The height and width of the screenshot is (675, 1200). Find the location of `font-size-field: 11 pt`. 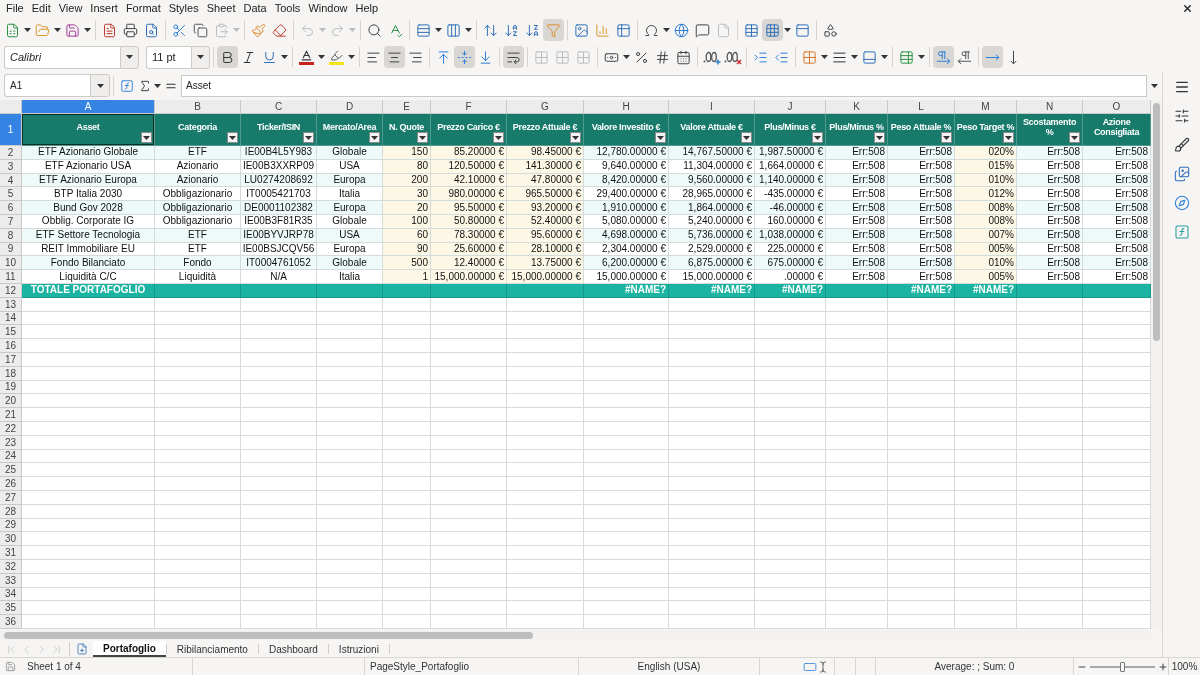

font-size-field: 11 pt is located at coordinates (168, 57).